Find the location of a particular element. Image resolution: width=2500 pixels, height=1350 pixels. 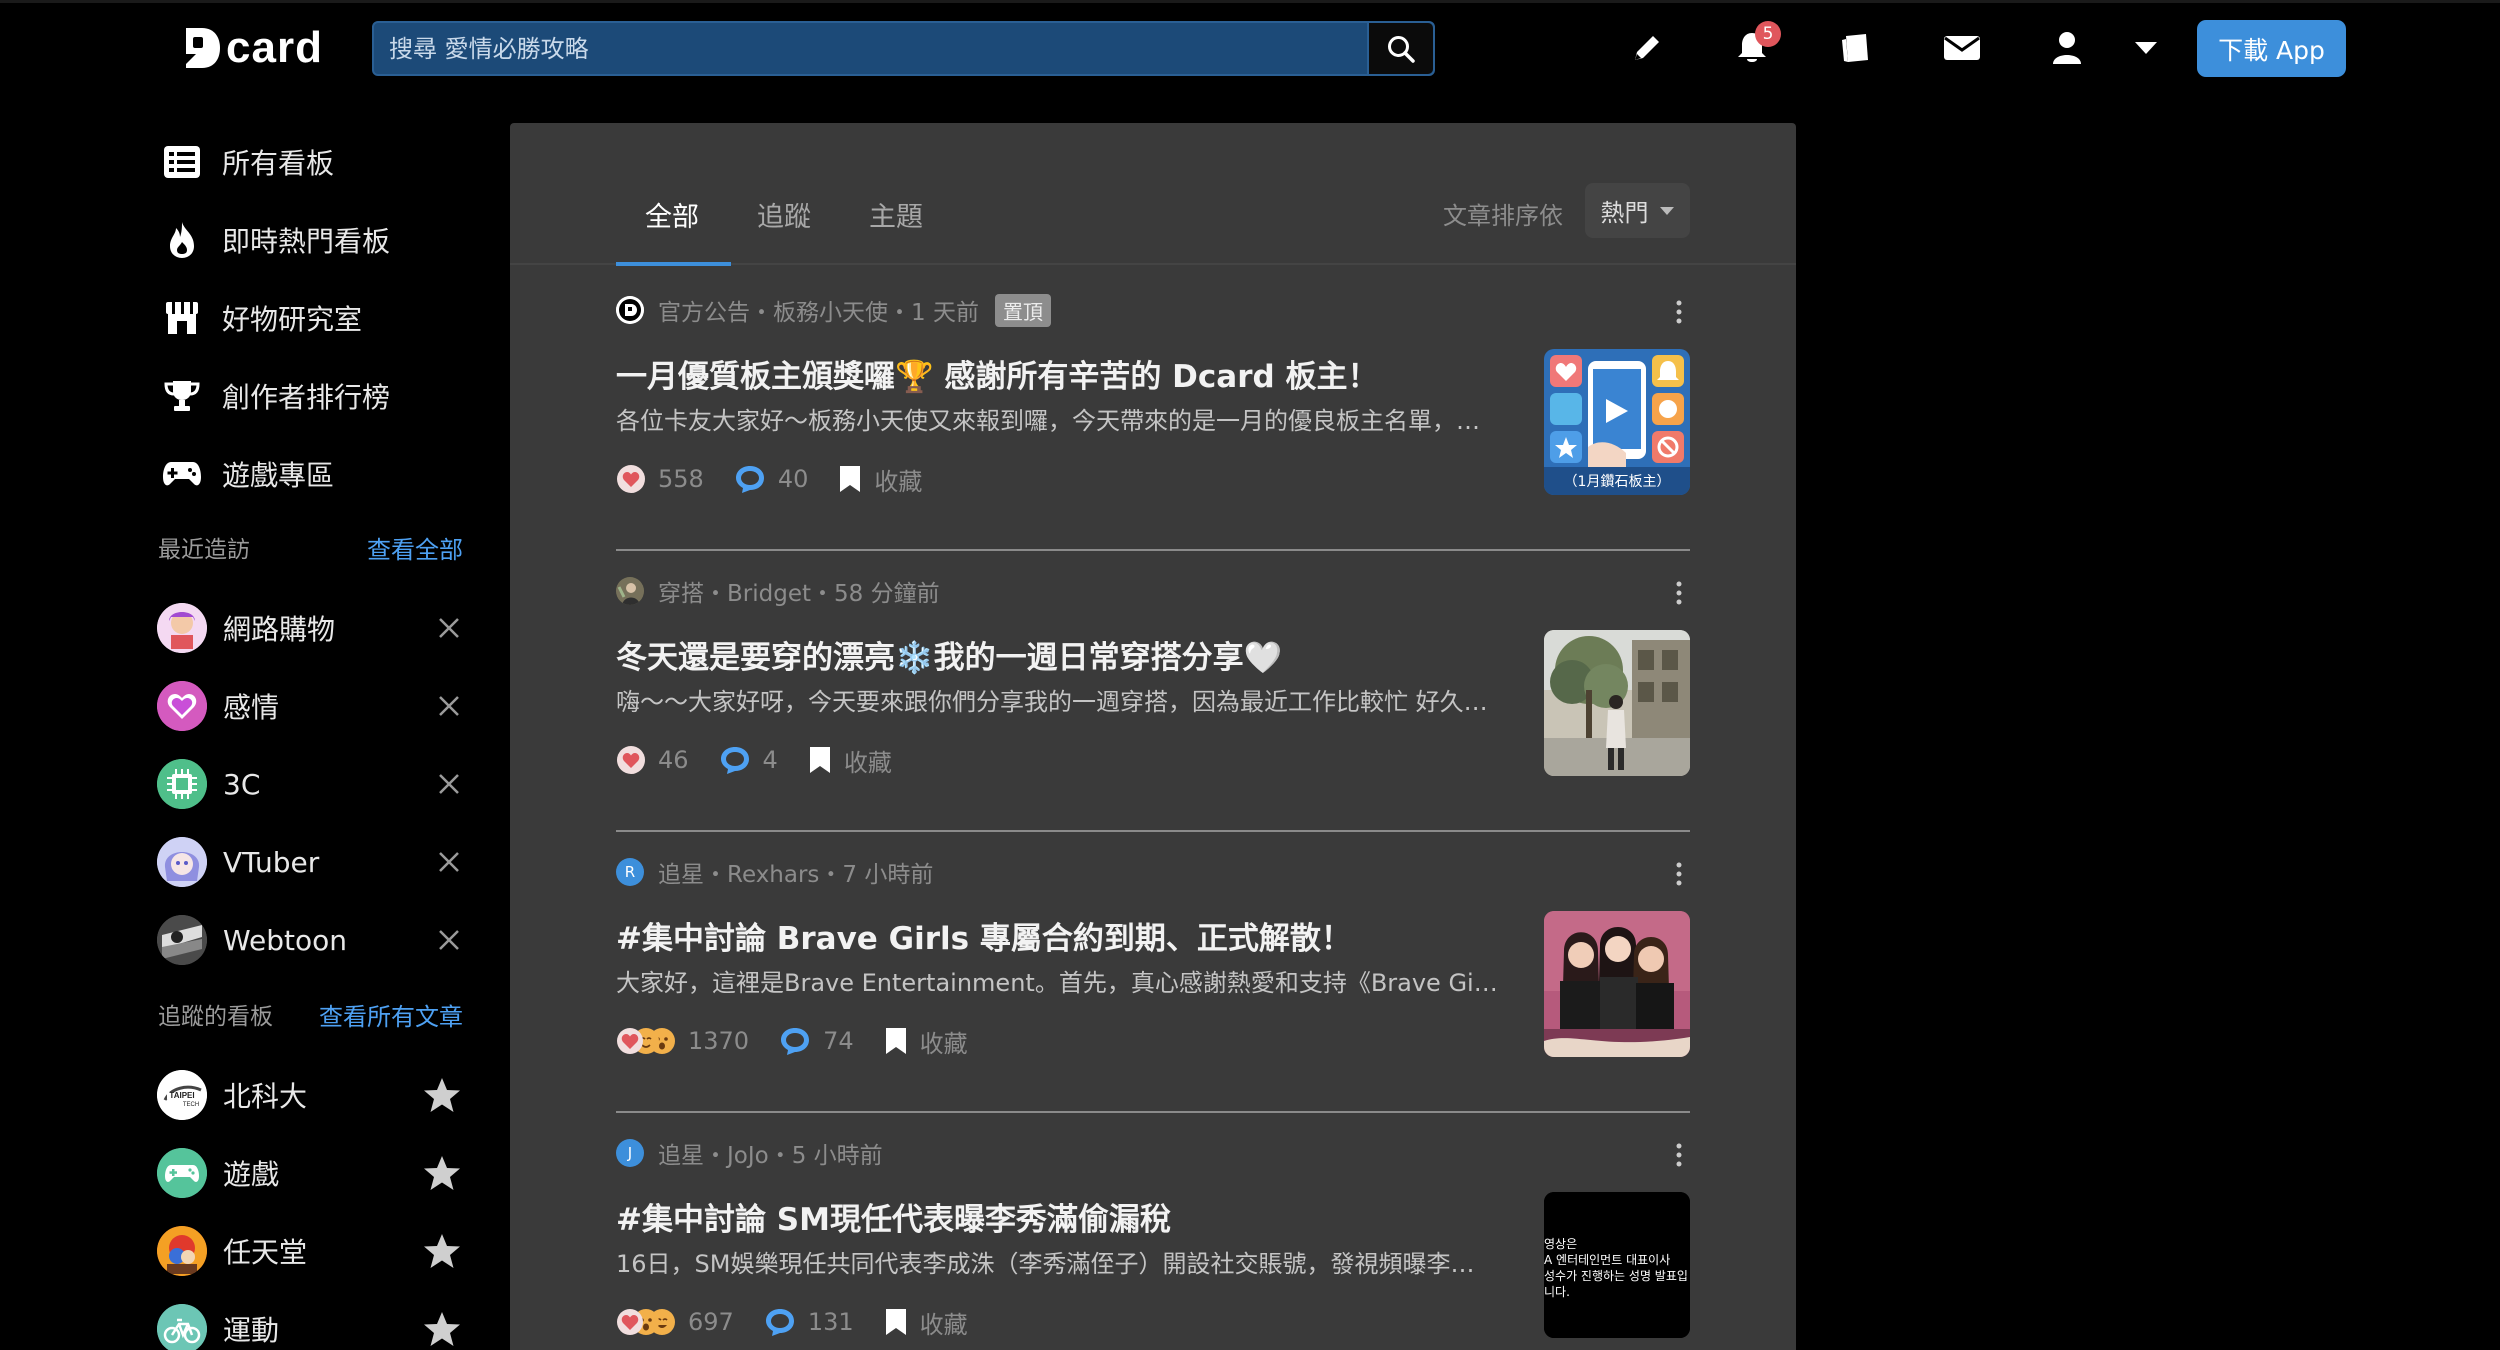

logo-text: card is located at coordinates (274, 47).